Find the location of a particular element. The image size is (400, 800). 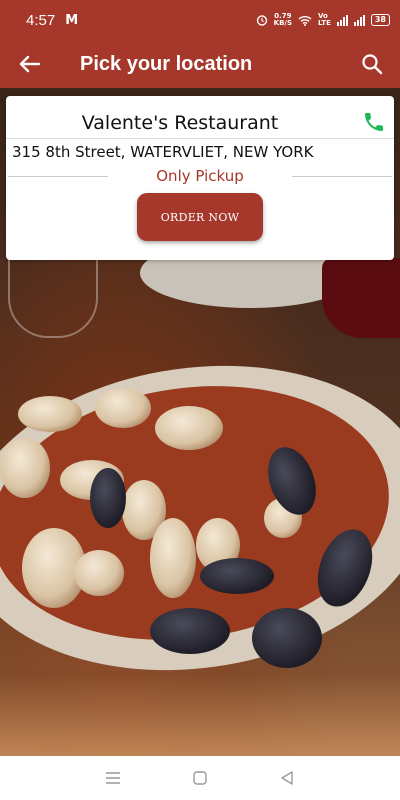

back-button is located at coordinates (30, 64).